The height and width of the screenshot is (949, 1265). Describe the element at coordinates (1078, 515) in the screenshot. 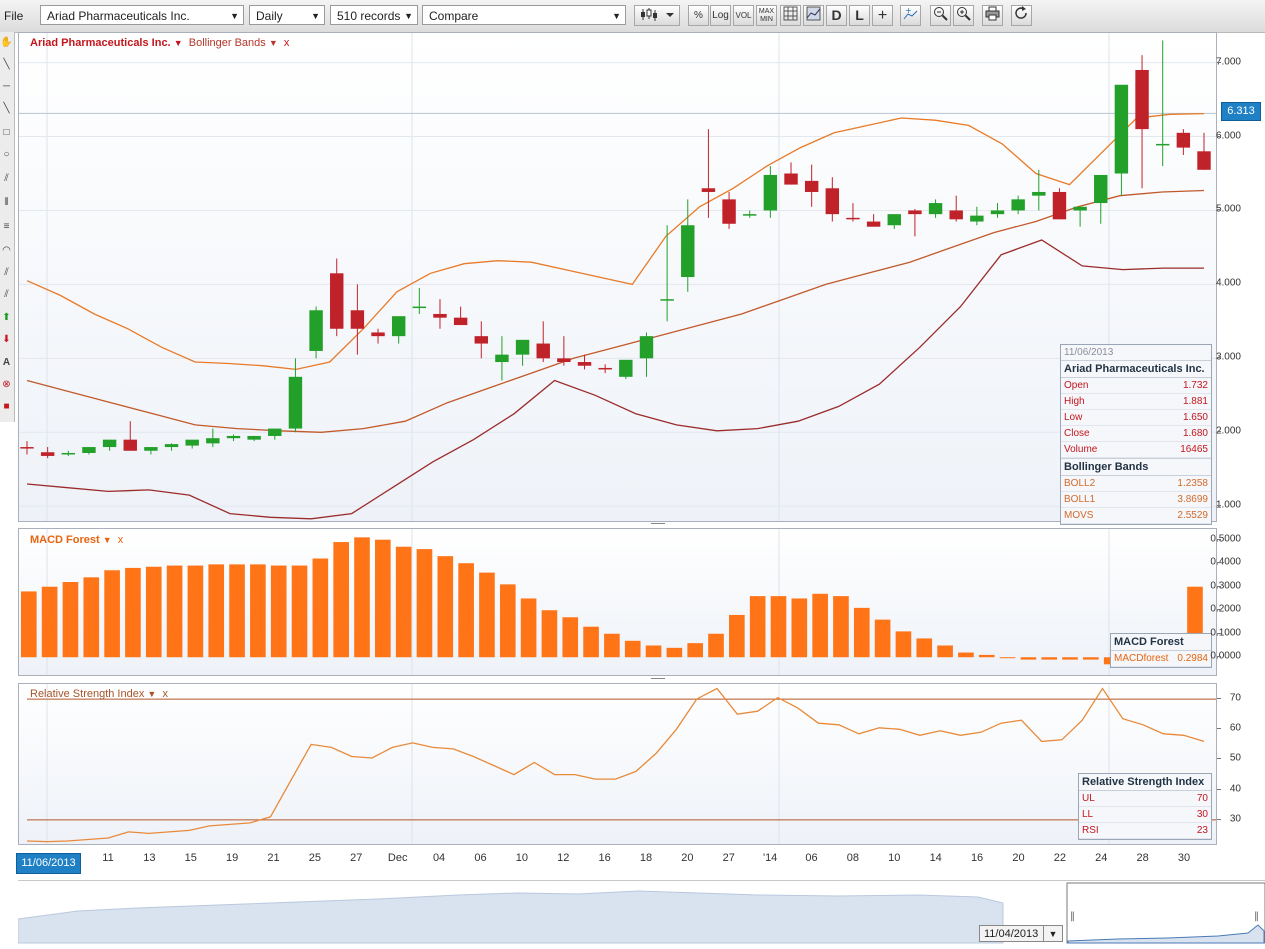

I see `legend-row-label: MOVS` at that location.